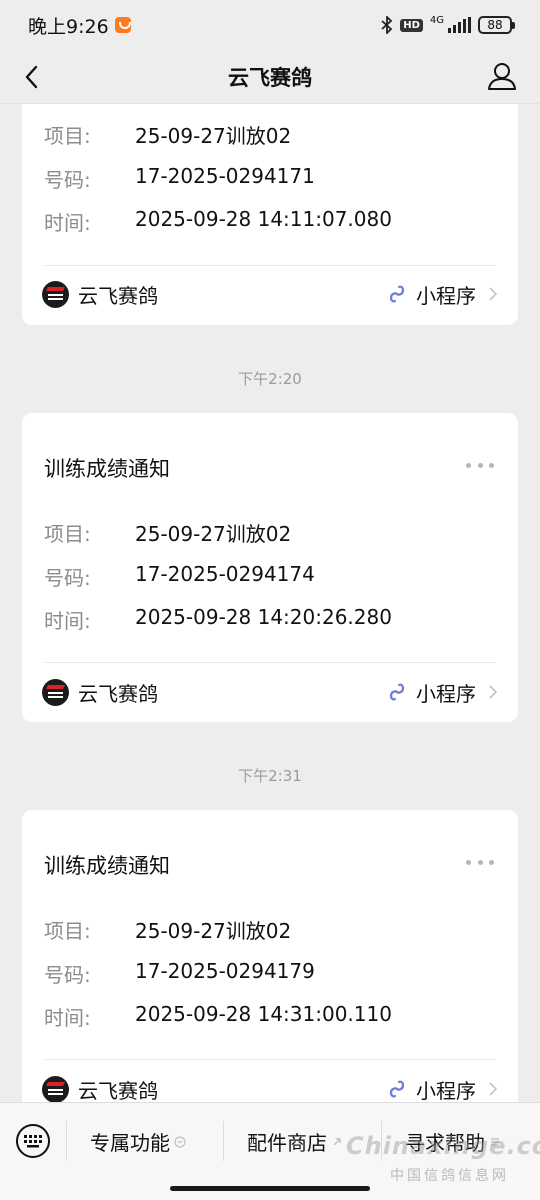  I want to click on notification-app-icon, so click(122, 25).